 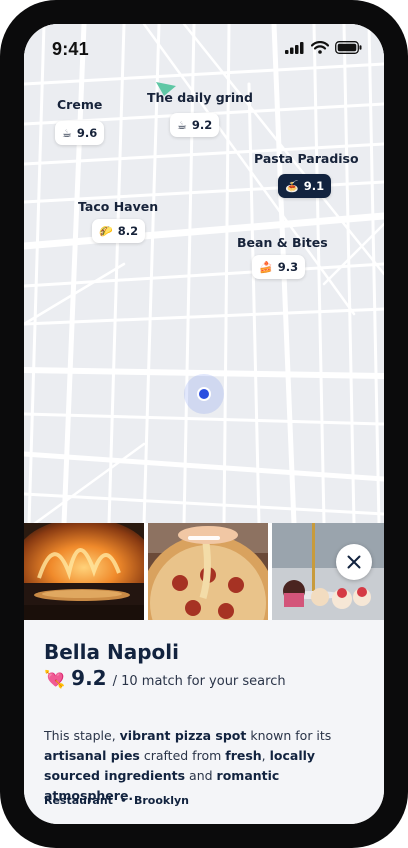 What do you see at coordinates (116, 800) in the screenshot?
I see `place-tags: Restaurant • Brooklyn` at bounding box center [116, 800].